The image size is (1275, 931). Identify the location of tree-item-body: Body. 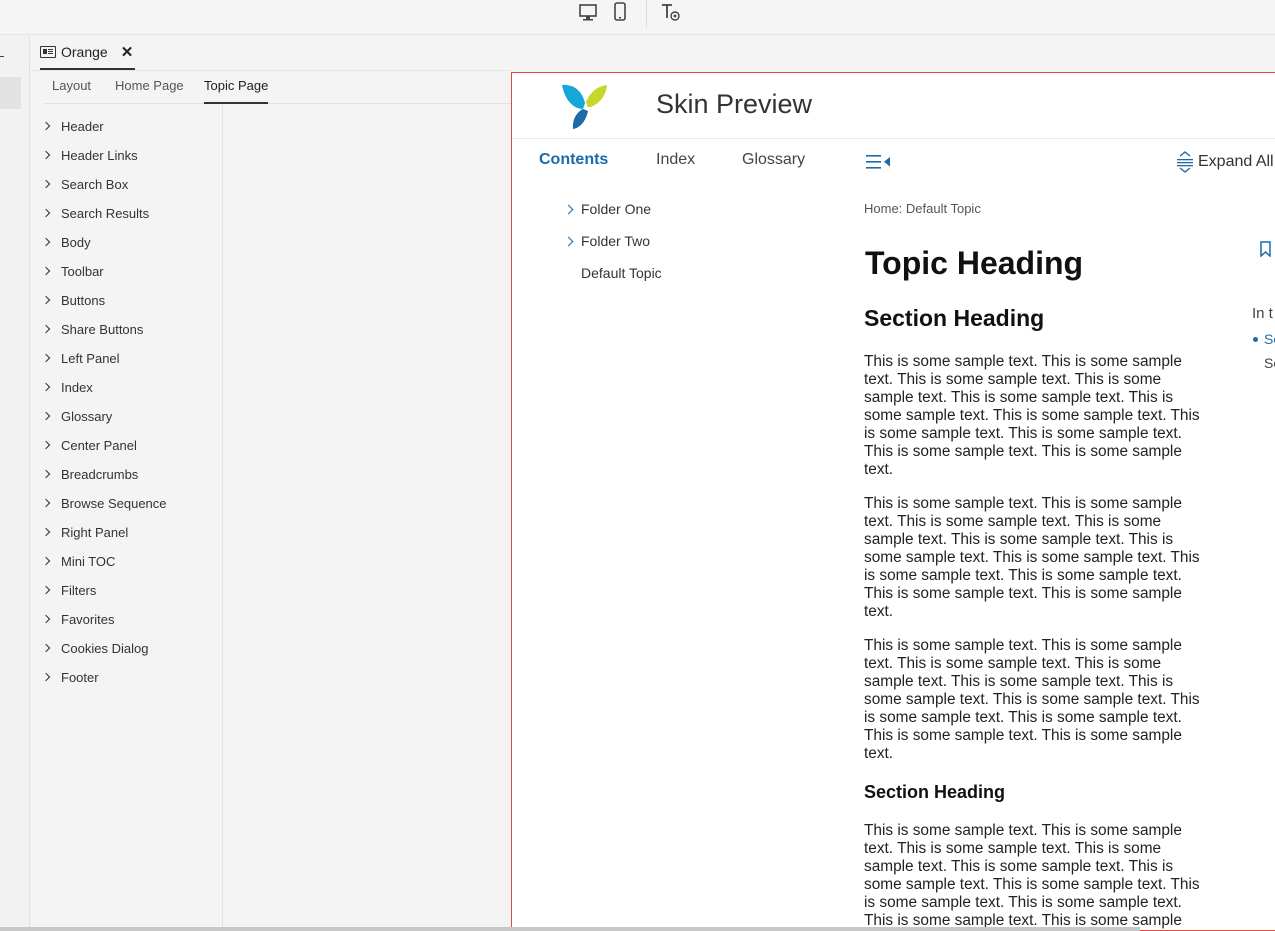
(66, 242).